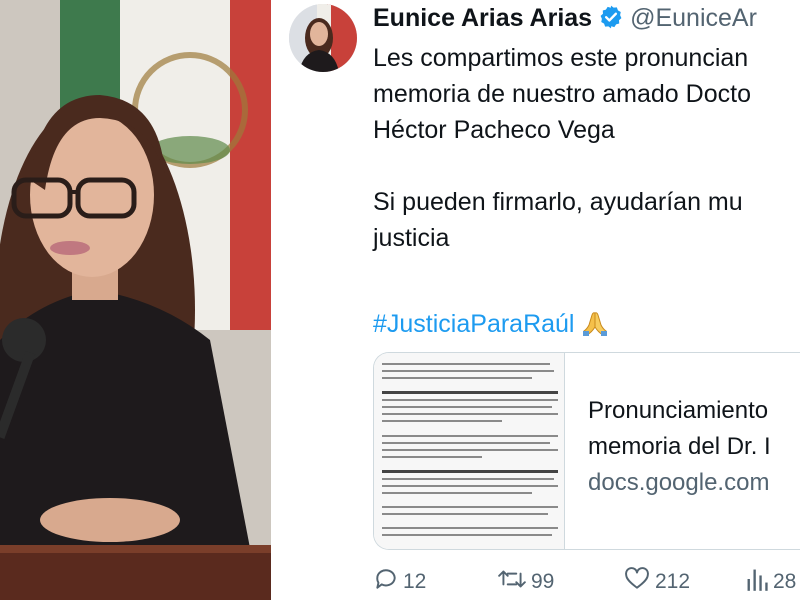 This screenshot has width=800, height=600. Describe the element at coordinates (561, 58) in the screenshot. I see `tweet-text-line: Les compartimos este pronuncian` at that location.